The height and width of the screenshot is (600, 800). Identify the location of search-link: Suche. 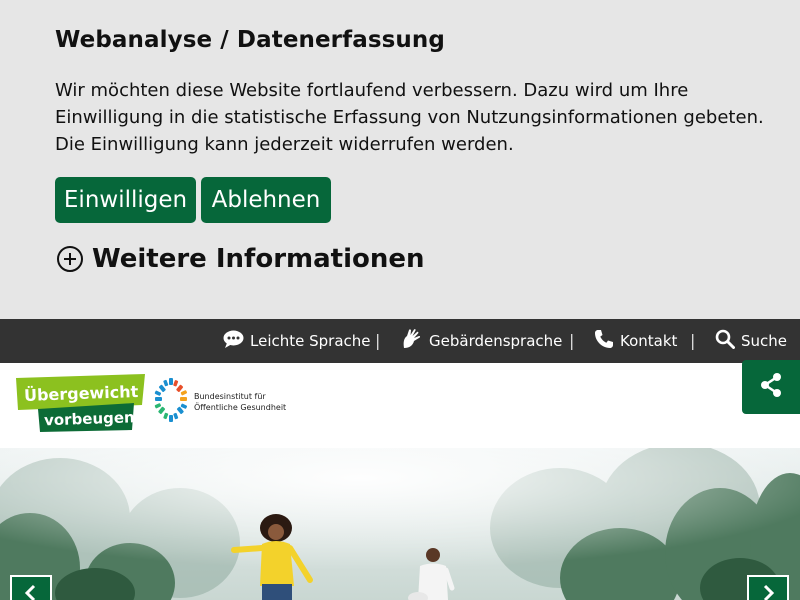
(751, 341).